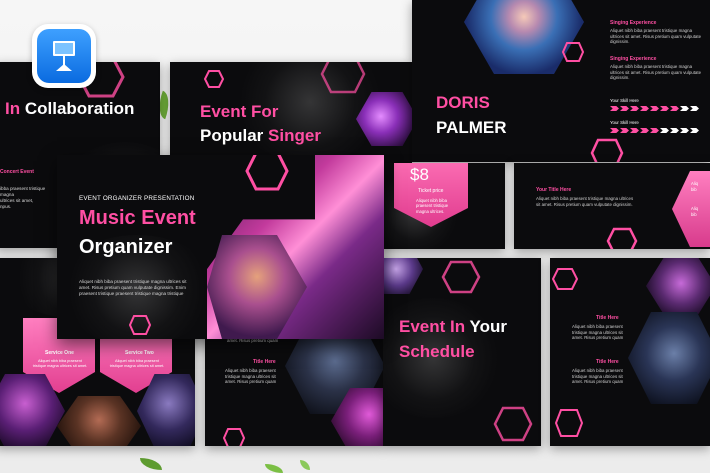  What do you see at coordinates (239, 111) in the screenshot?
I see `singer-line1: Event For` at bounding box center [239, 111].